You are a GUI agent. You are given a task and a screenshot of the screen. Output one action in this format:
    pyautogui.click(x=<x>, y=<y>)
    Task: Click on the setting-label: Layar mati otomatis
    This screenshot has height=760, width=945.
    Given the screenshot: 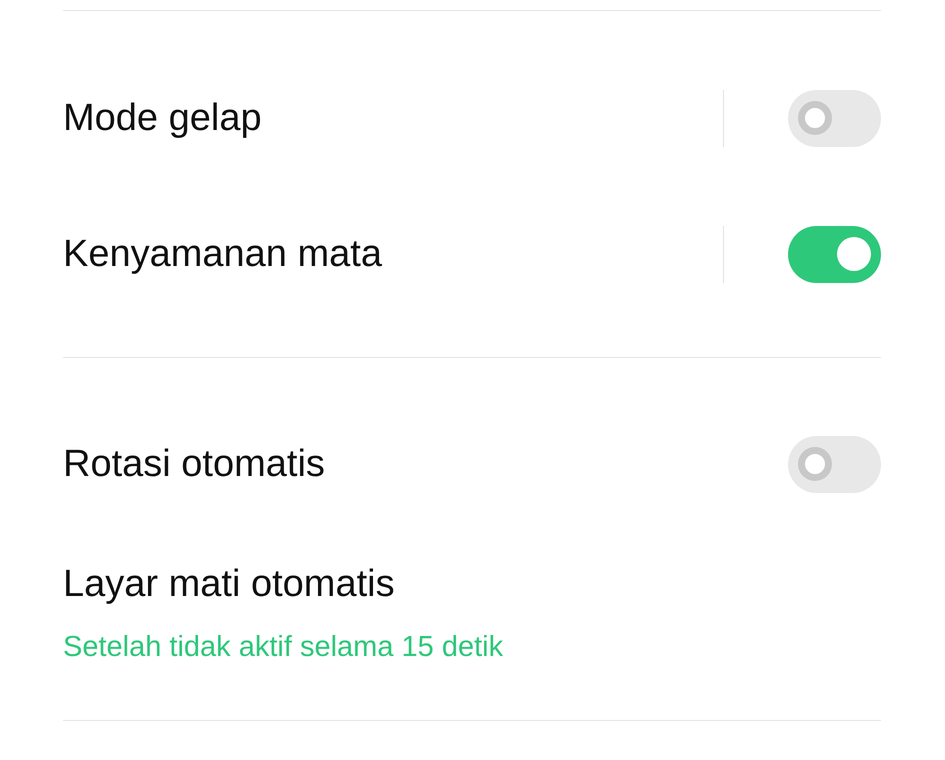 What is the action you would take?
    pyautogui.click(x=229, y=584)
    